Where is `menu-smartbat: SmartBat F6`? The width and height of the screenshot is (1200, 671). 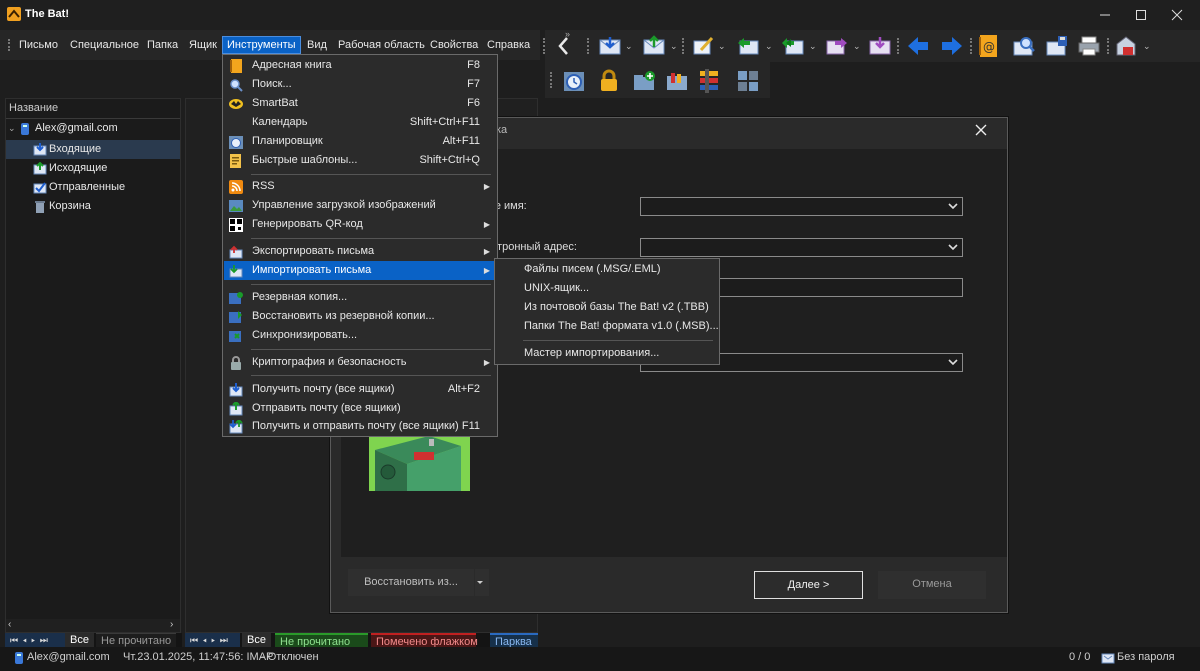
menu-smartbat: SmartBat F6 is located at coordinates (360, 103).